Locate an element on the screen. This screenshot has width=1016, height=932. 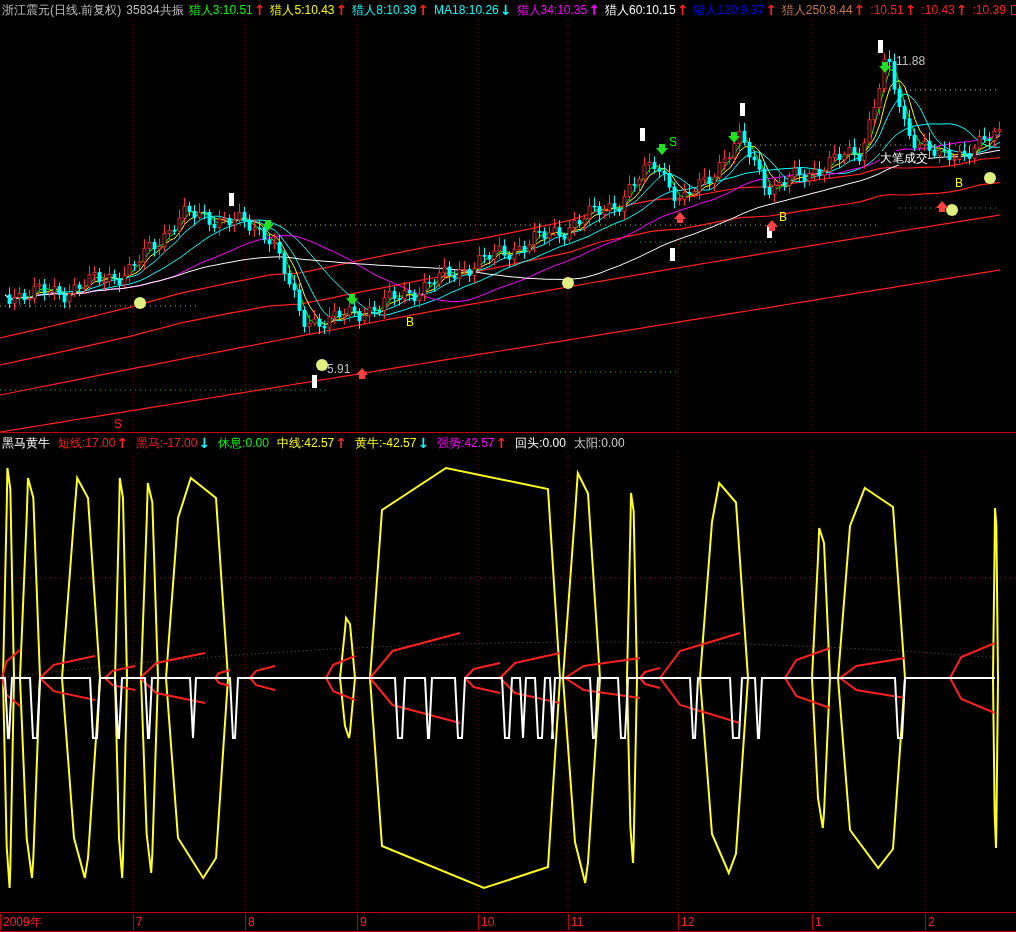
indicator-value: MA18:10.26 is located at coordinates (466, 10).